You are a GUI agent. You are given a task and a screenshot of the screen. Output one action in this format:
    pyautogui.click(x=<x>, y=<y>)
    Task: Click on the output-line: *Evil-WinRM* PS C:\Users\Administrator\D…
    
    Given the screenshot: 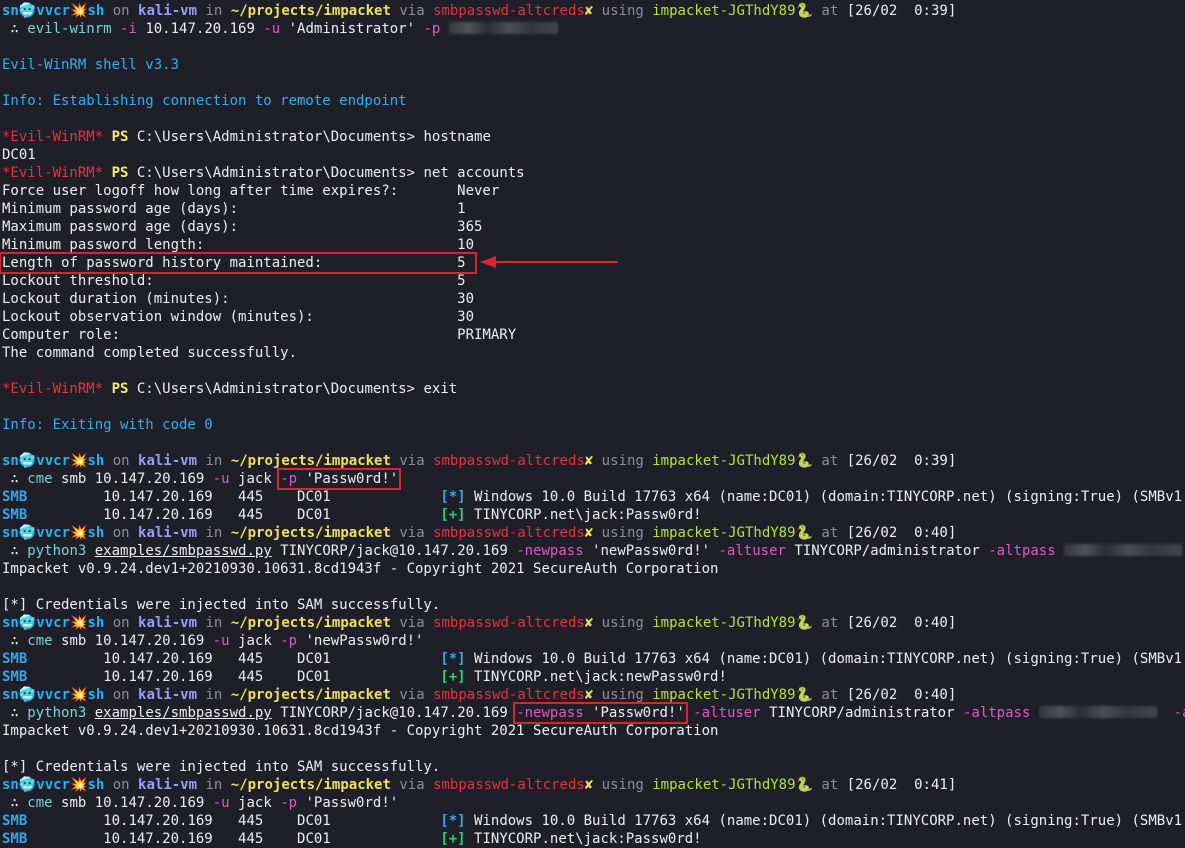 What is the action you would take?
    pyautogui.click(x=593, y=137)
    